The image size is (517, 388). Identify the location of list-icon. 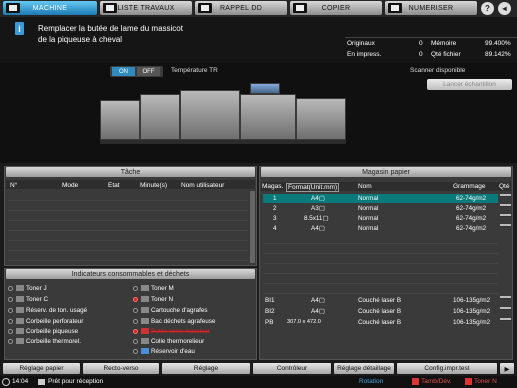
(110, 8).